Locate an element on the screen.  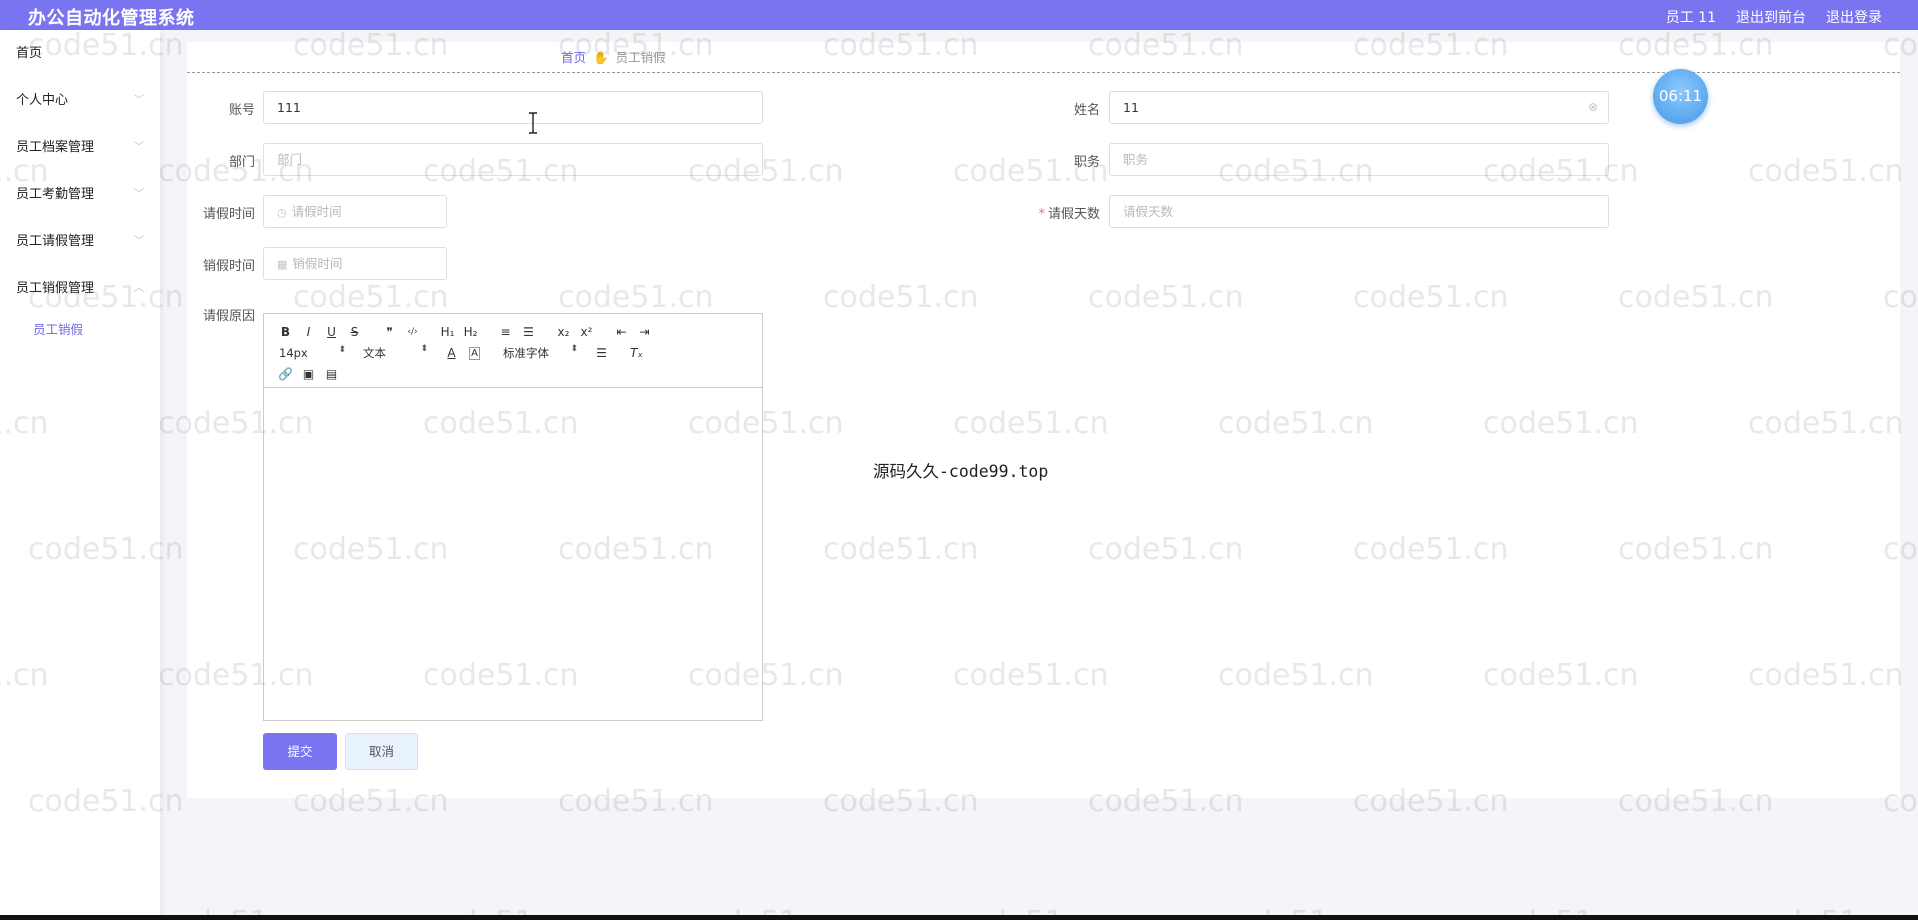
font-size-select: 14px ⬍ is located at coordinates (310, 352).